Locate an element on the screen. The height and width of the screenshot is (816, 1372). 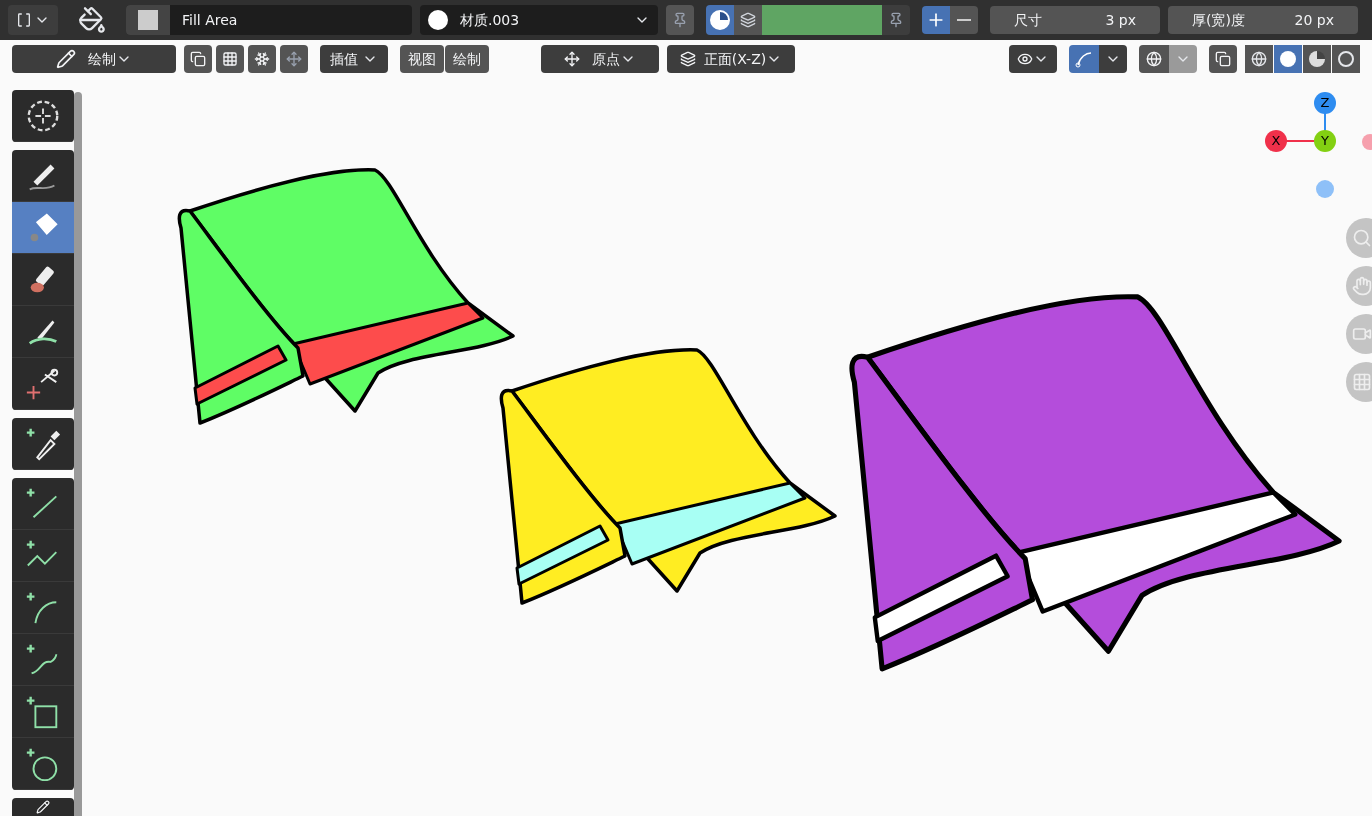
gizmo-toggle is located at coordinates (1084, 59).